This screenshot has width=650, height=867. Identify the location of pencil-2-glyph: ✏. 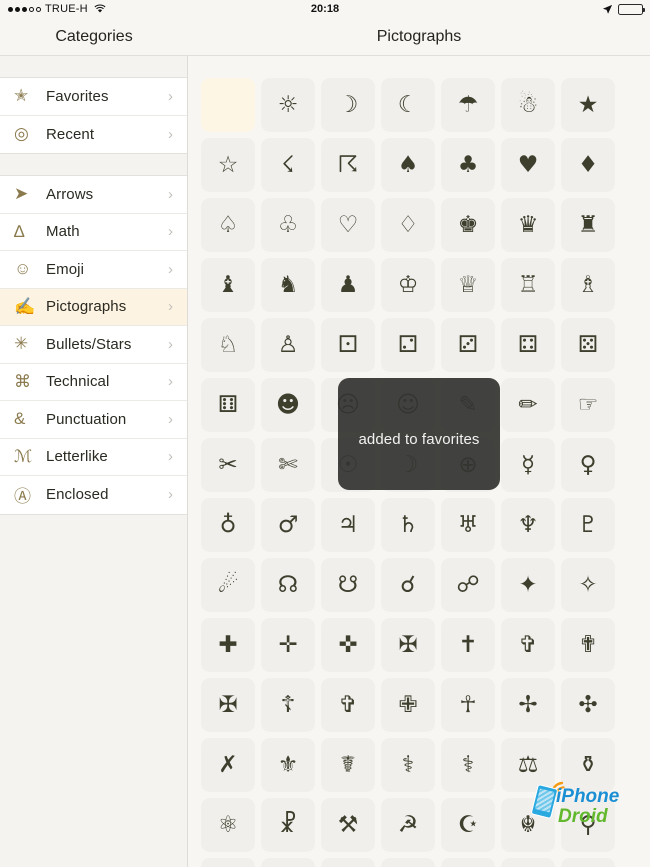
(528, 405).